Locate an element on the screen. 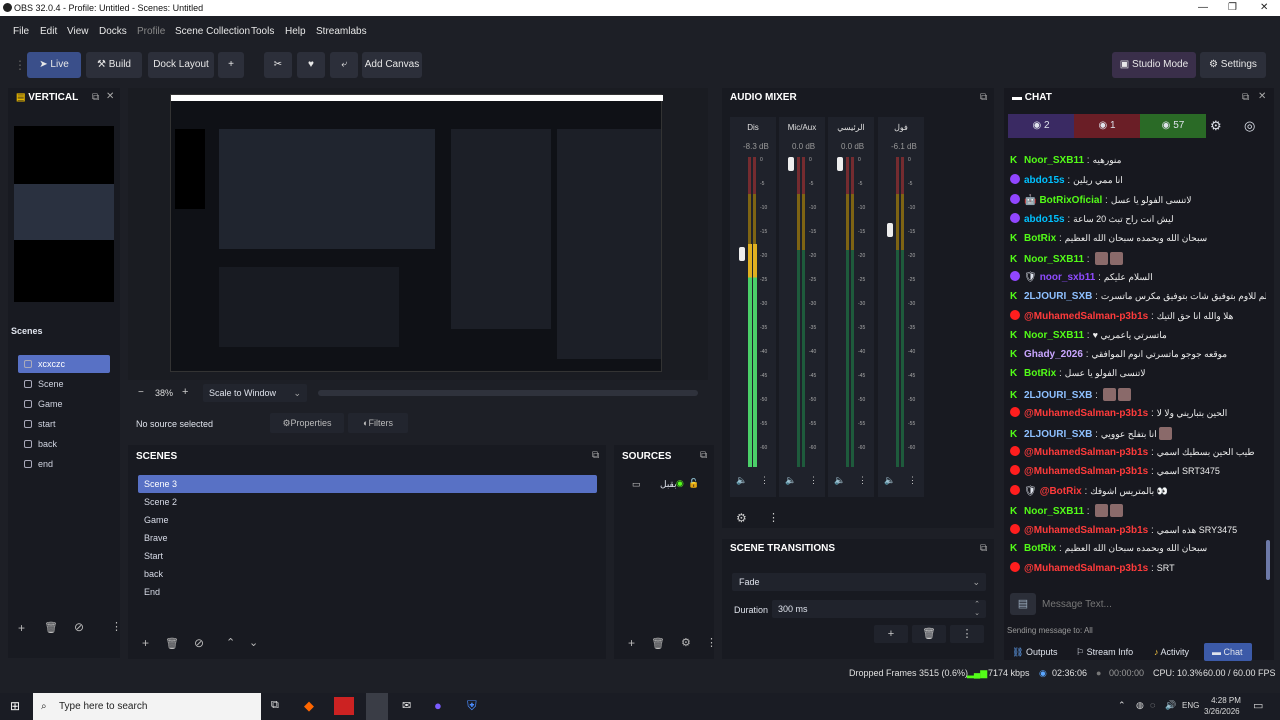 Image resolution: width=1280 pixels, height=720 pixels. scene-item: Game is located at coordinates (367, 520).